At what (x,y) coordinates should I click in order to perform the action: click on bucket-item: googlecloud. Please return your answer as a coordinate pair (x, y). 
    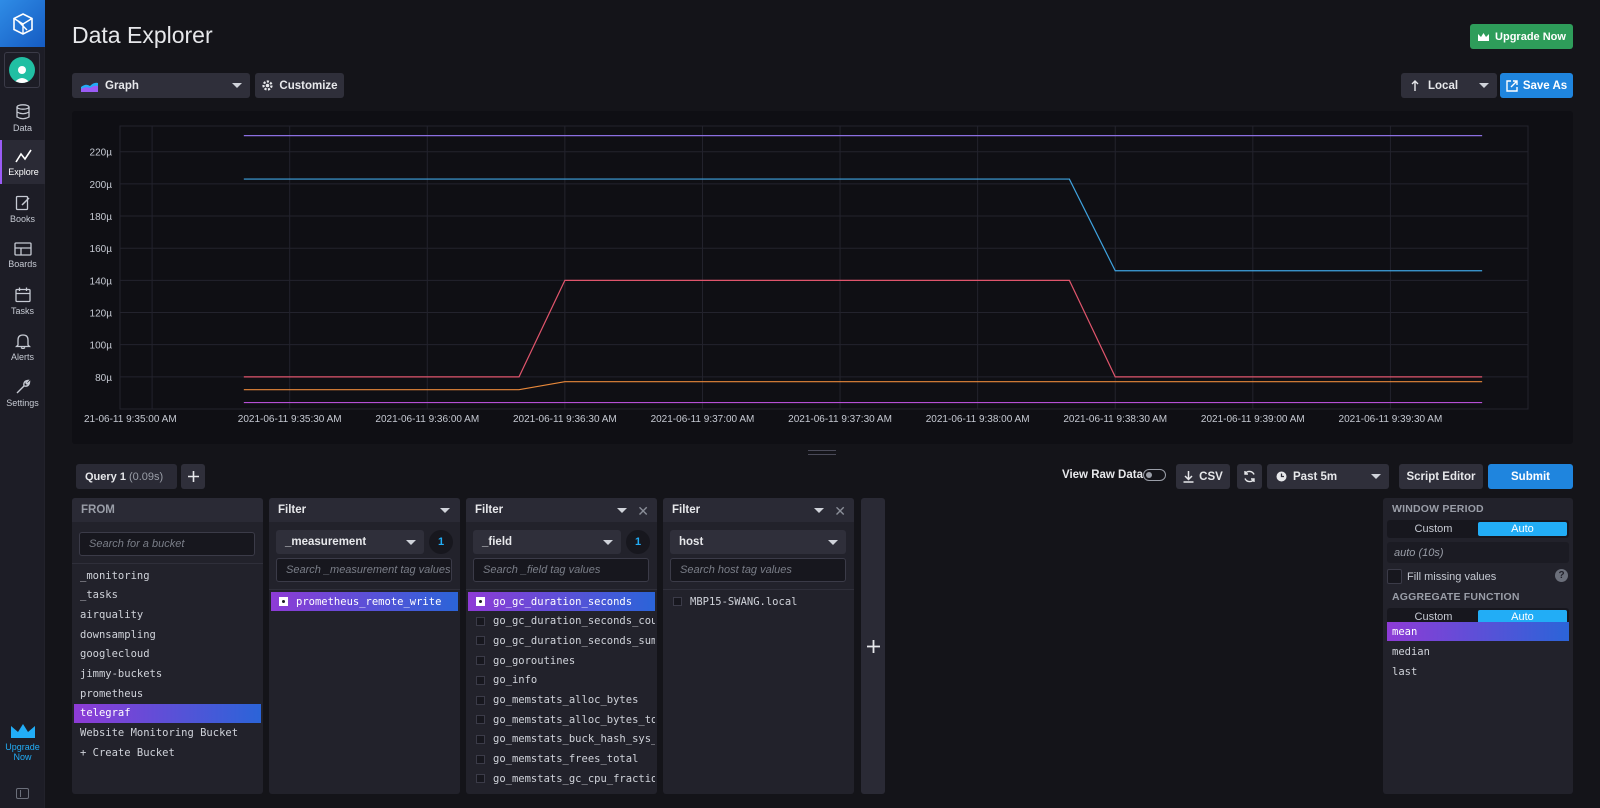
    Looking at the image, I should click on (167, 654).